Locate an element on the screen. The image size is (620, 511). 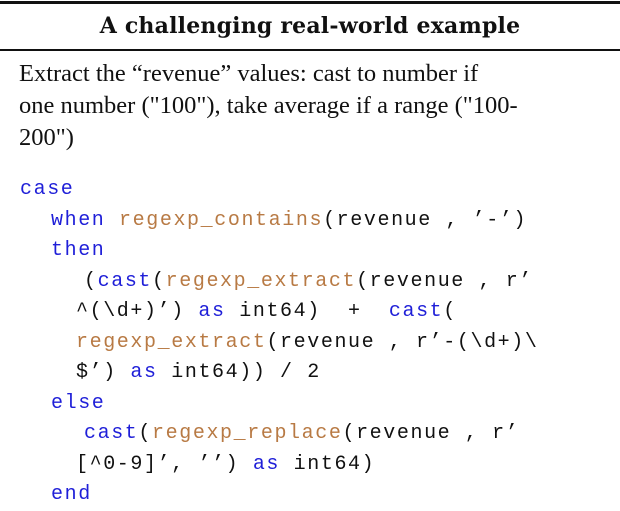
table-top-rule is located at coordinates (310, 2).